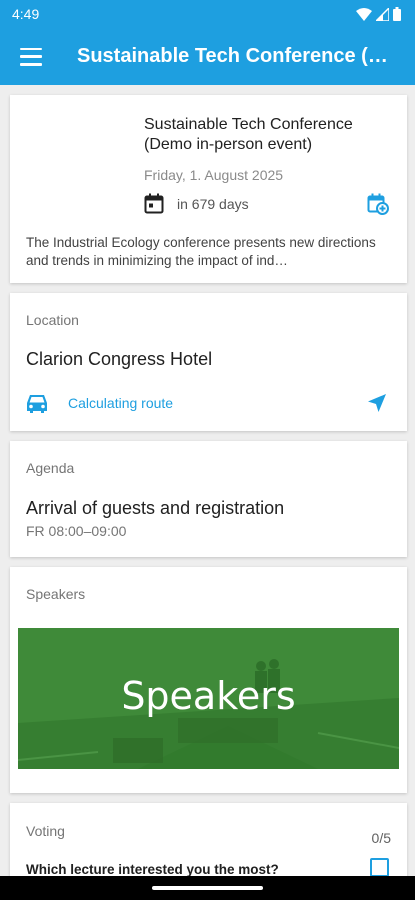 This screenshot has width=415, height=900. Describe the element at coordinates (397, 14) in the screenshot. I see `battery-icon` at that location.